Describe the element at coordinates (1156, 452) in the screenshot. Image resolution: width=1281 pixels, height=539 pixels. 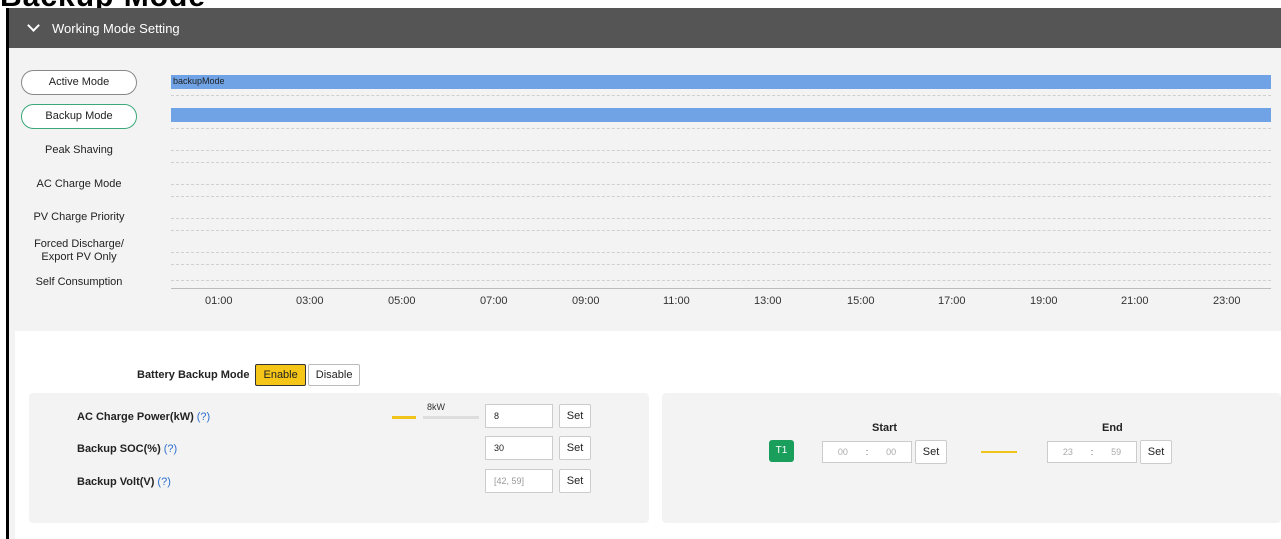
I see `end-set-button: Set` at that location.